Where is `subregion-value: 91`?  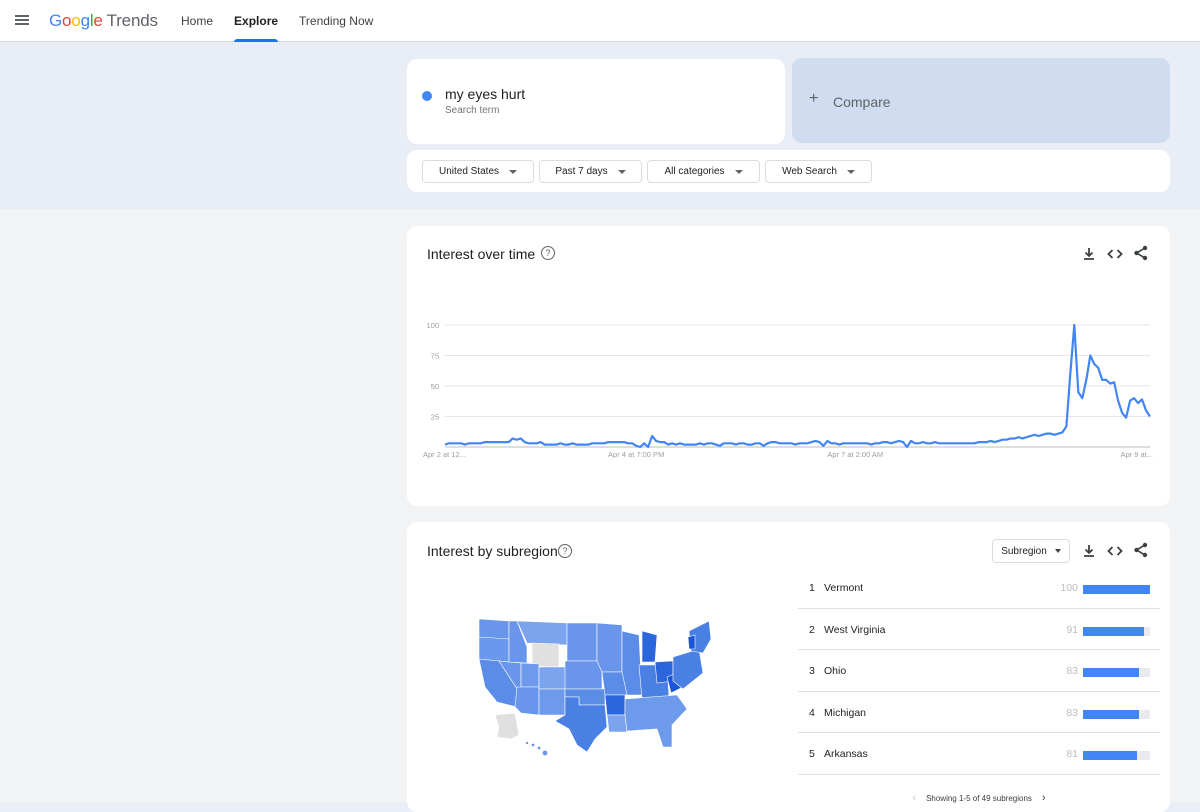 subregion-value: 91 is located at coordinates (1072, 629).